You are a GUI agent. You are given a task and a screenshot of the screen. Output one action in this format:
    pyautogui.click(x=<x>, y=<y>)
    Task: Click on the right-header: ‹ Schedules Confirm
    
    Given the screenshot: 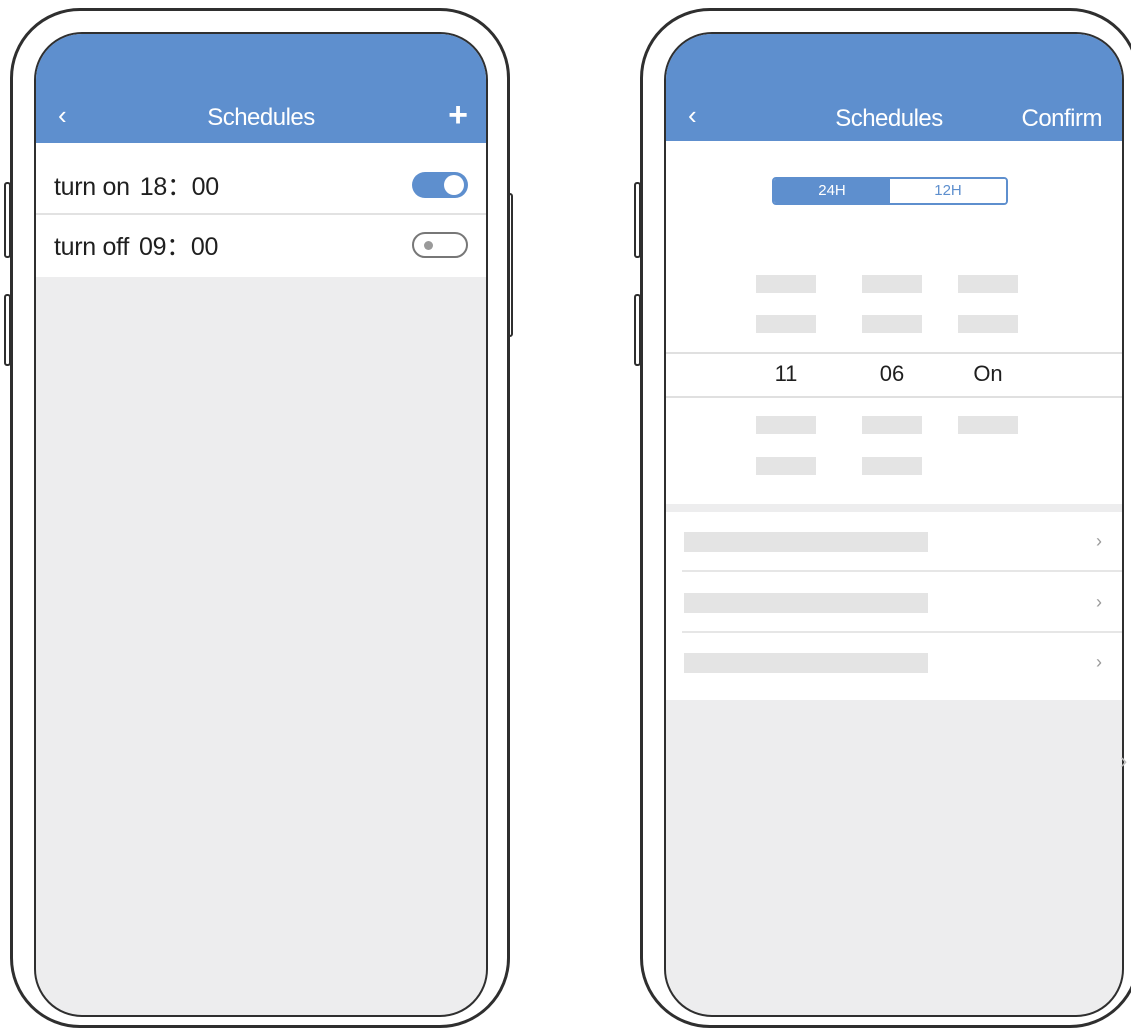 What is the action you would take?
    pyautogui.click(x=894, y=87)
    